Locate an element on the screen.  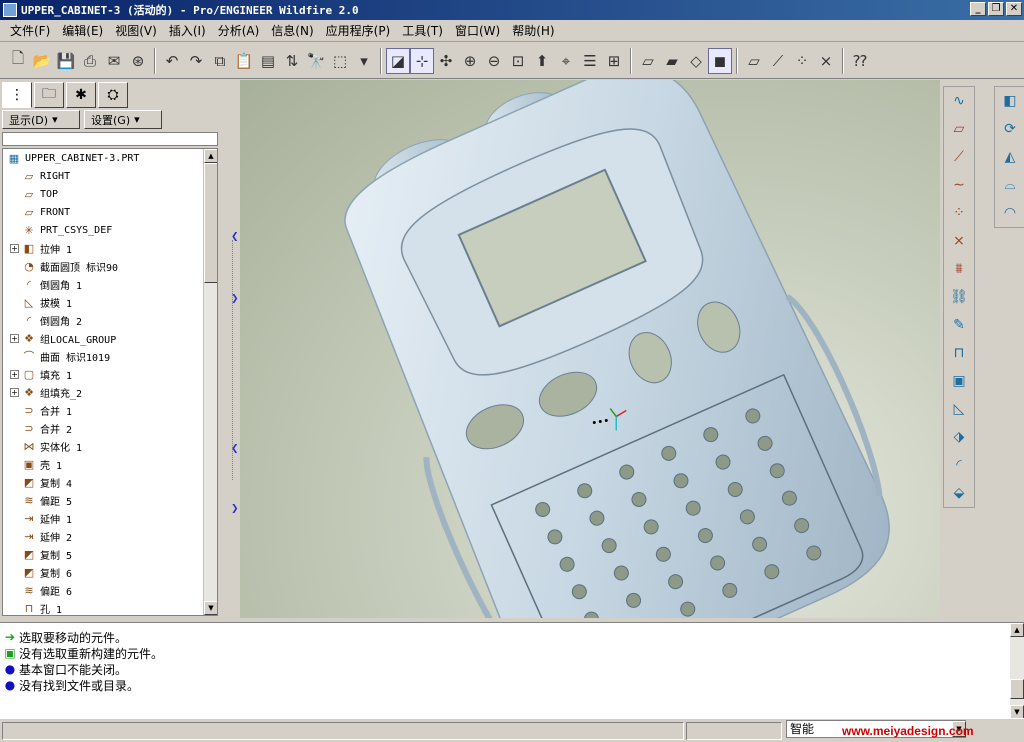
redo-icon: ↷ is located at coordinates (196, 61).